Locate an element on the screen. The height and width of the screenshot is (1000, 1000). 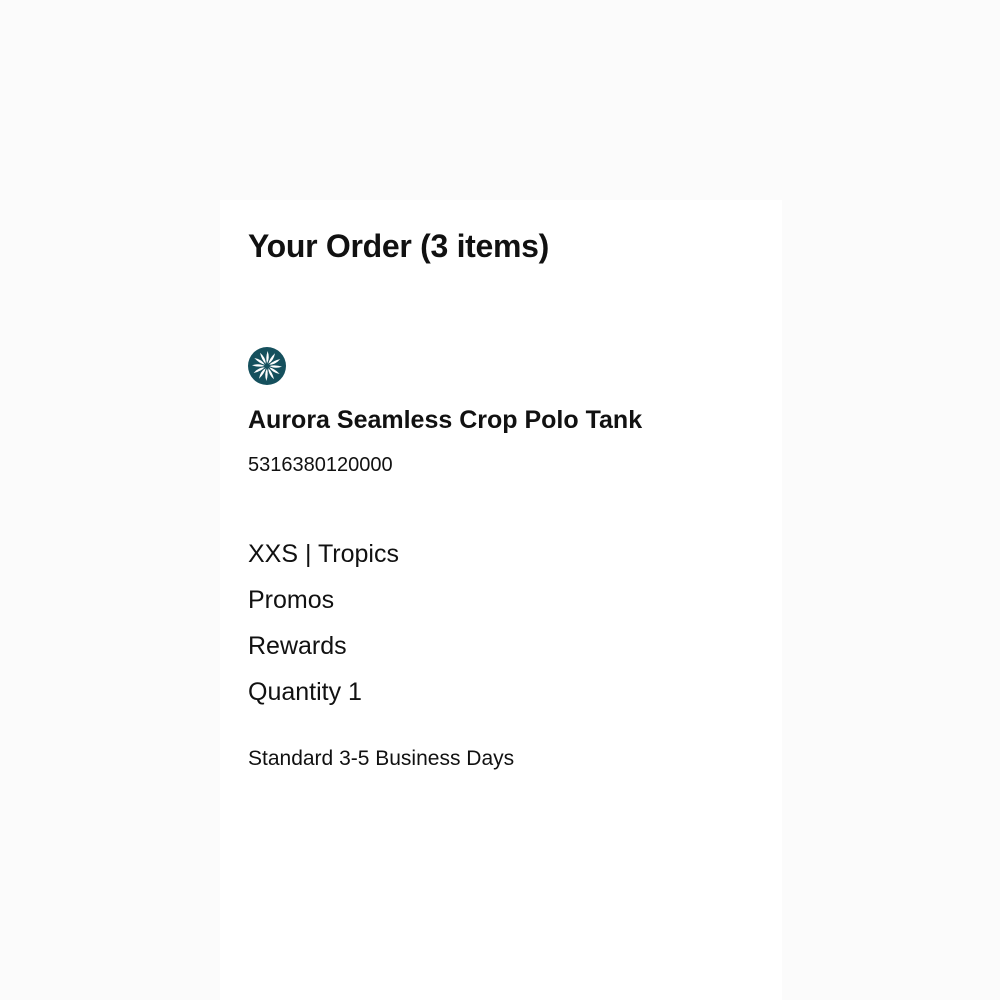
product-name: Aurora Seamless Crop Polo Tank is located at coordinates (445, 420).